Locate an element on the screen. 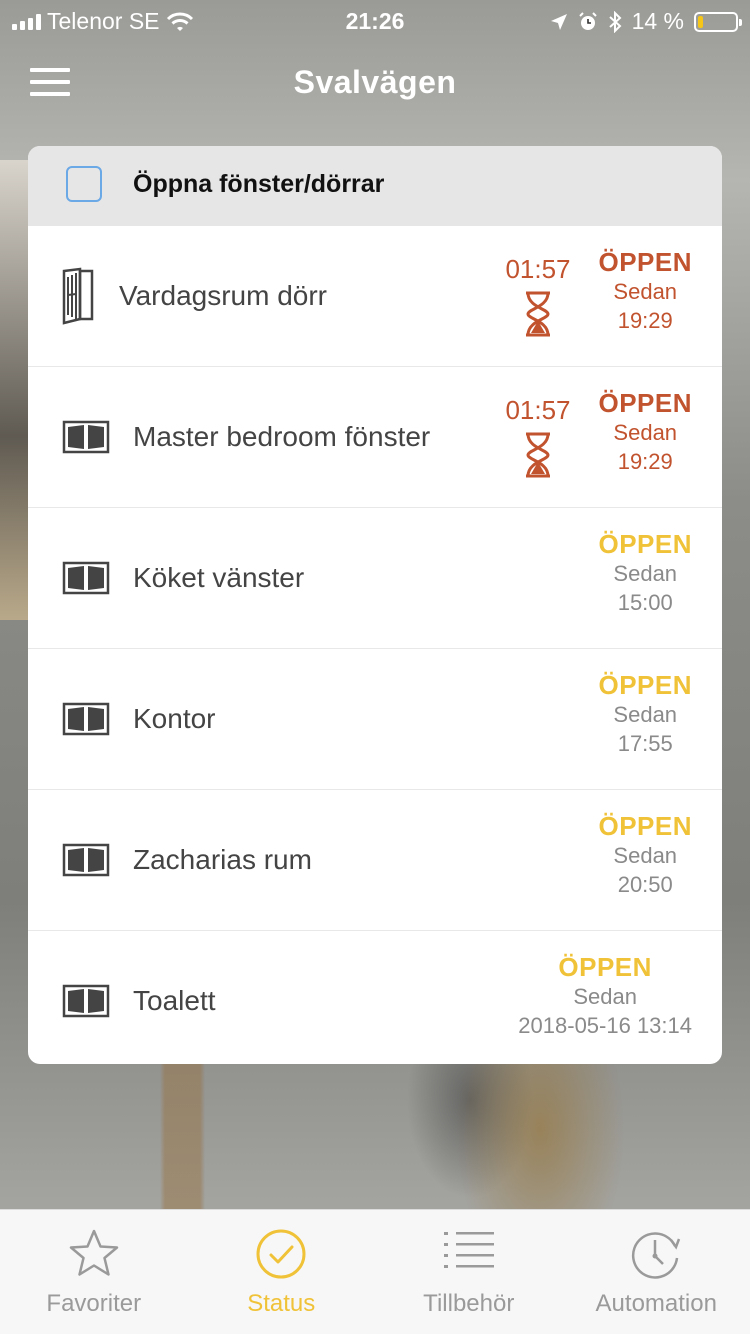 This screenshot has width=750, height=1334. tab-label: Automation is located at coordinates (656, 1303).